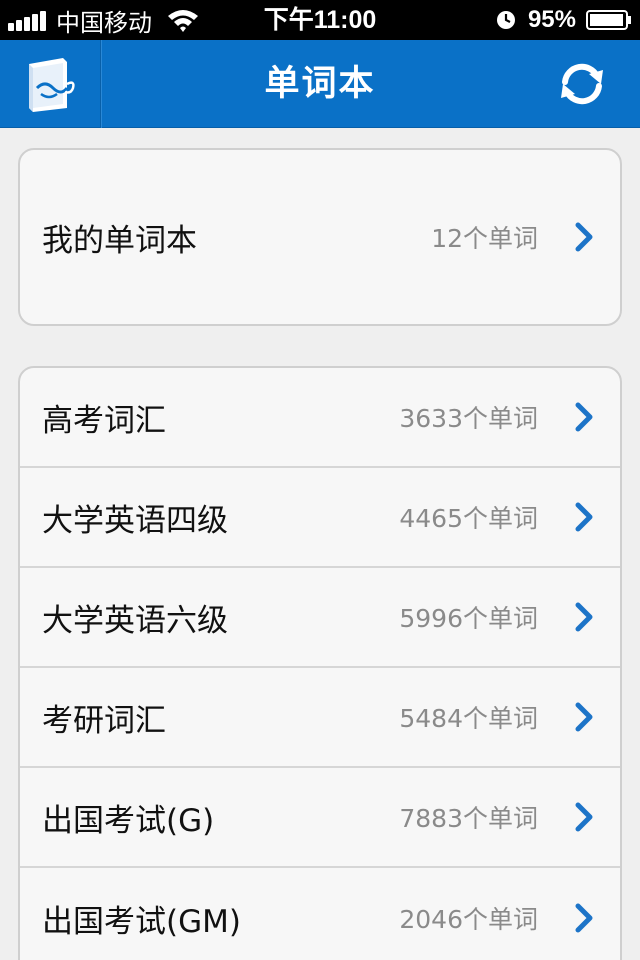 Image resolution: width=640 pixels, height=960 pixels. I want to click on list-item: 大学英语六级 5996个单词, so click(320, 618).